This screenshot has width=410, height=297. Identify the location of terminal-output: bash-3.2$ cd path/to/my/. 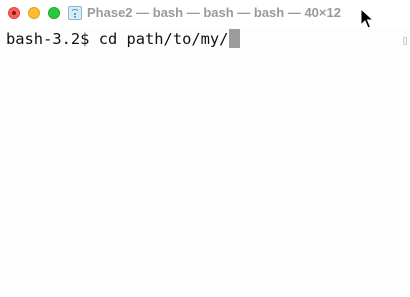
(123, 39).